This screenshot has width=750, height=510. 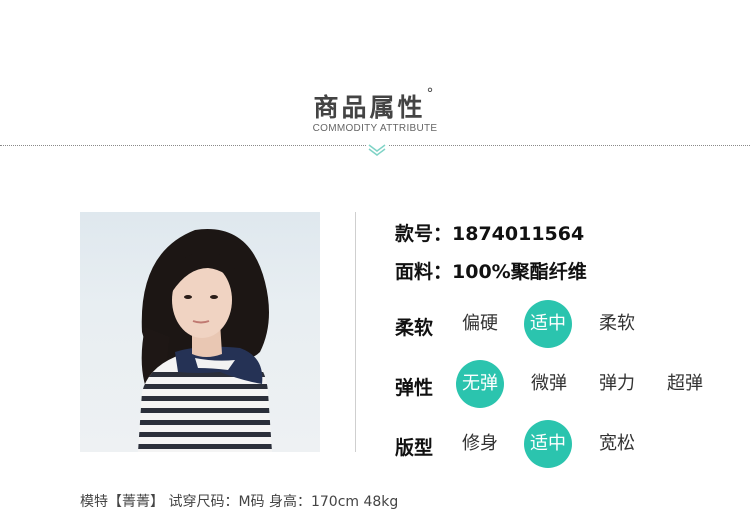 I want to click on option-elasticity-super: 超弹, so click(x=685, y=383).